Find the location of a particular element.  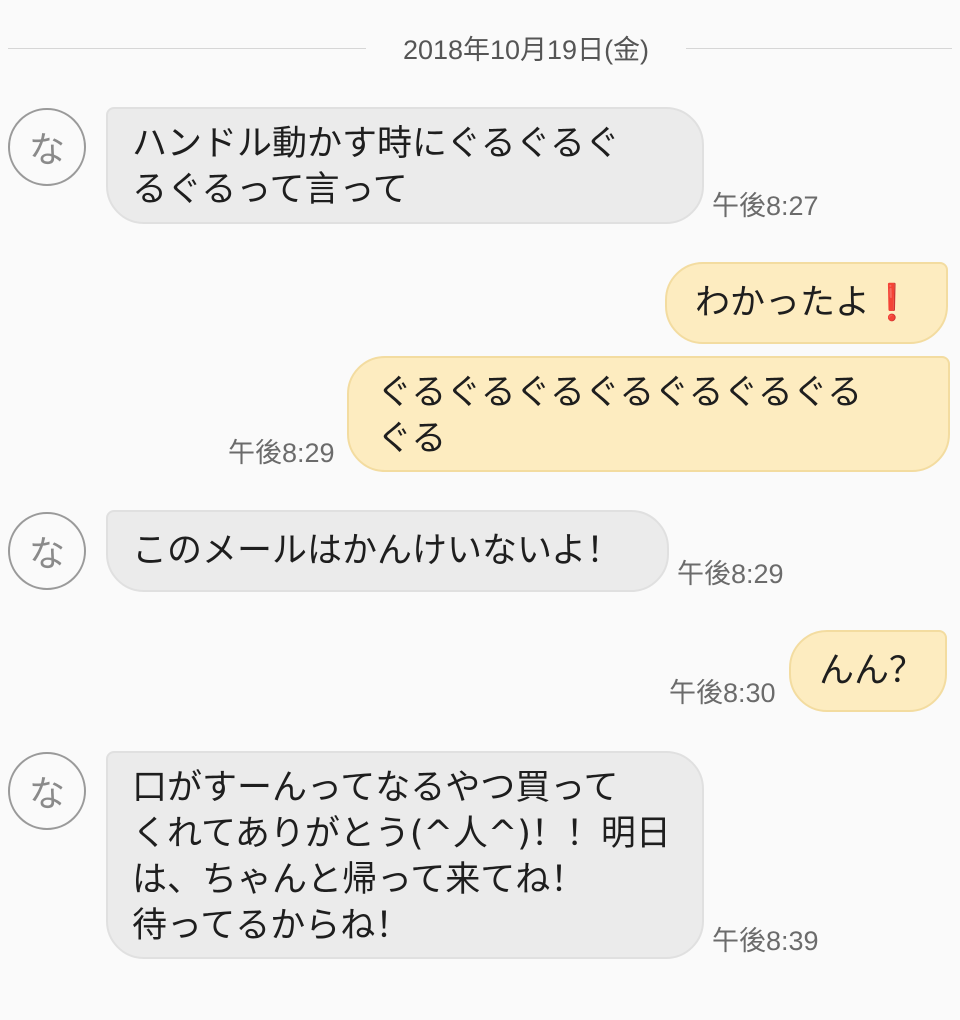

message-text-line: ぐるぐるぐるぐるぐるぐるぐる is located at coordinates (620, 393).